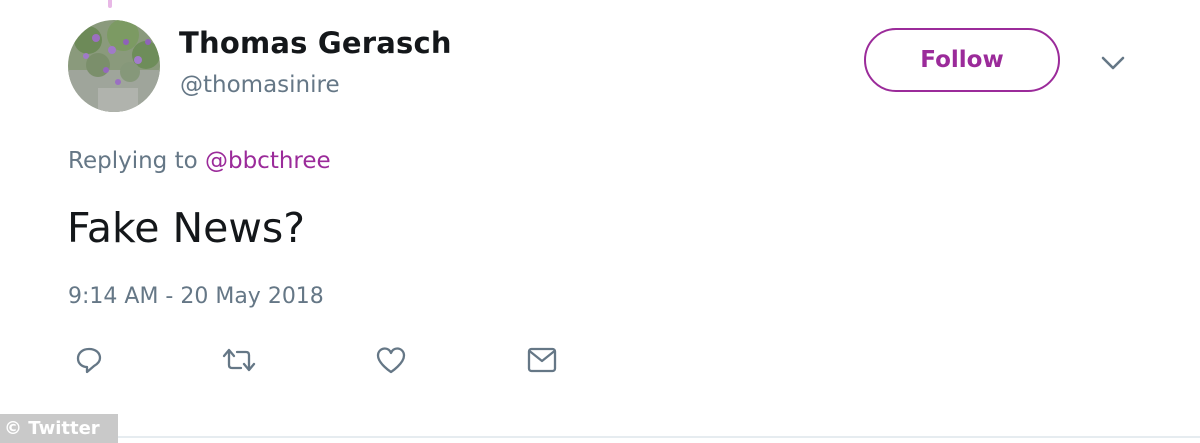 This screenshot has height=443, width=1200. I want to click on like-button, so click(391, 362).